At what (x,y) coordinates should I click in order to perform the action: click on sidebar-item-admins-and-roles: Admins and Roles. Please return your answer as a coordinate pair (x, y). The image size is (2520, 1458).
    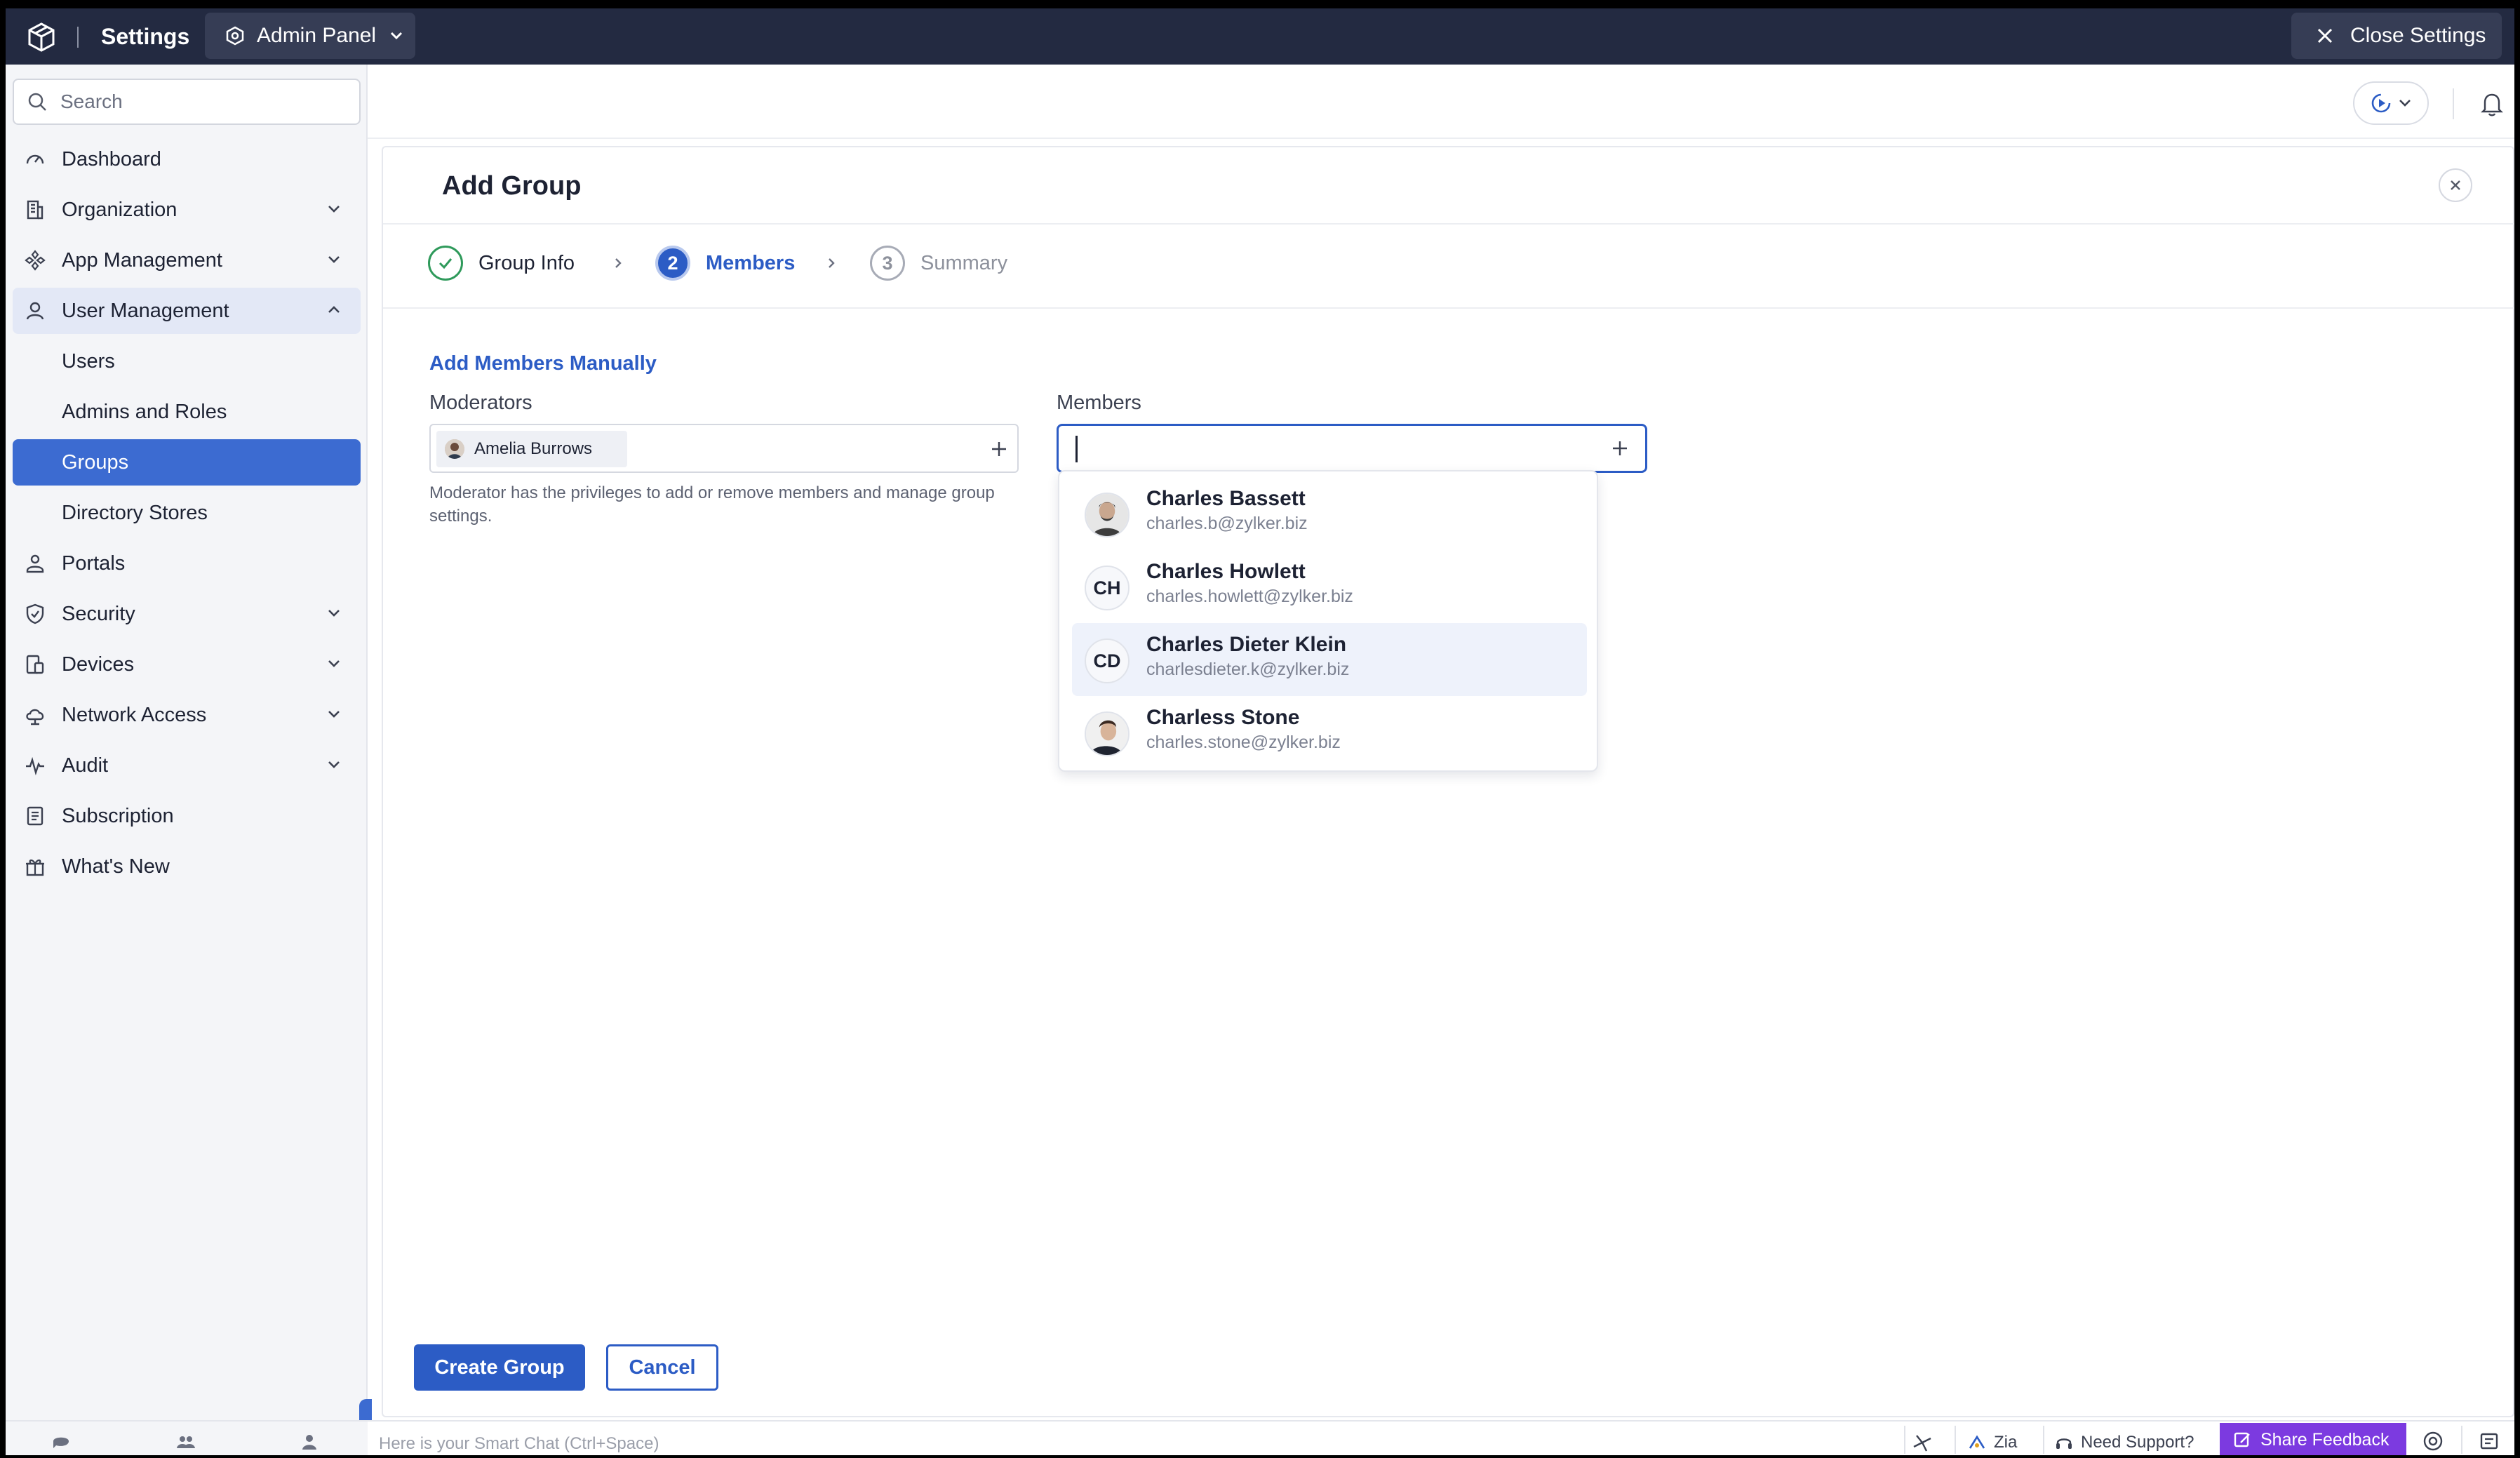
    Looking at the image, I should click on (187, 412).